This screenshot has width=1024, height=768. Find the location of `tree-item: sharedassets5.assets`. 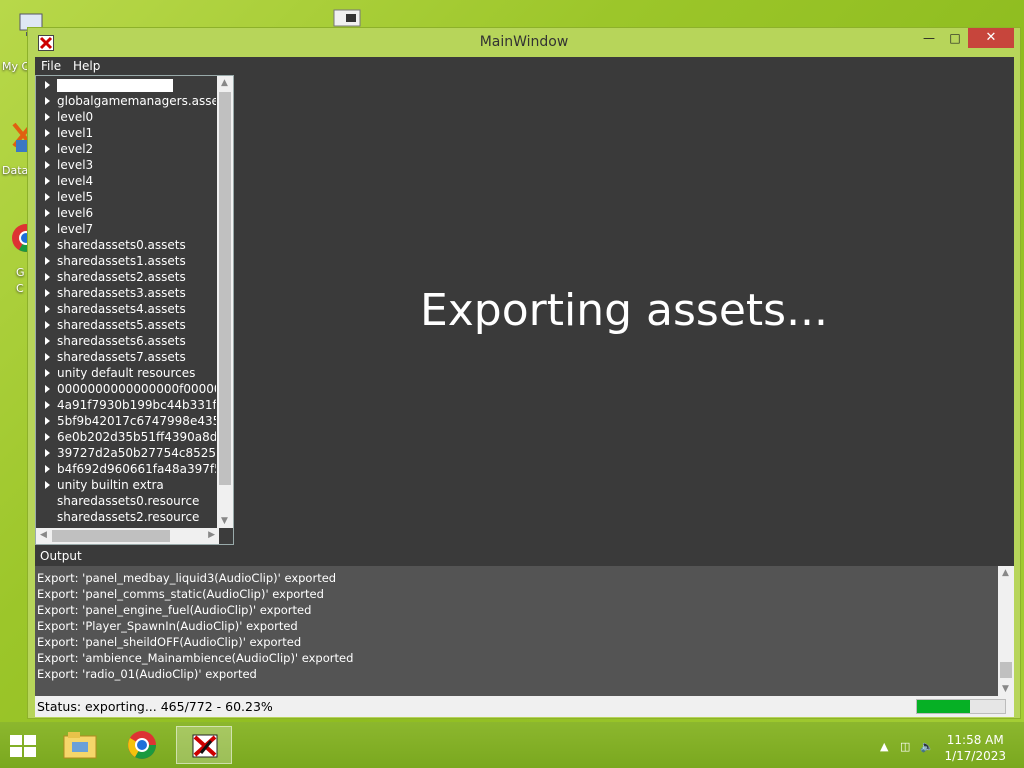

tree-item: sharedassets5.assets is located at coordinates (126, 325).